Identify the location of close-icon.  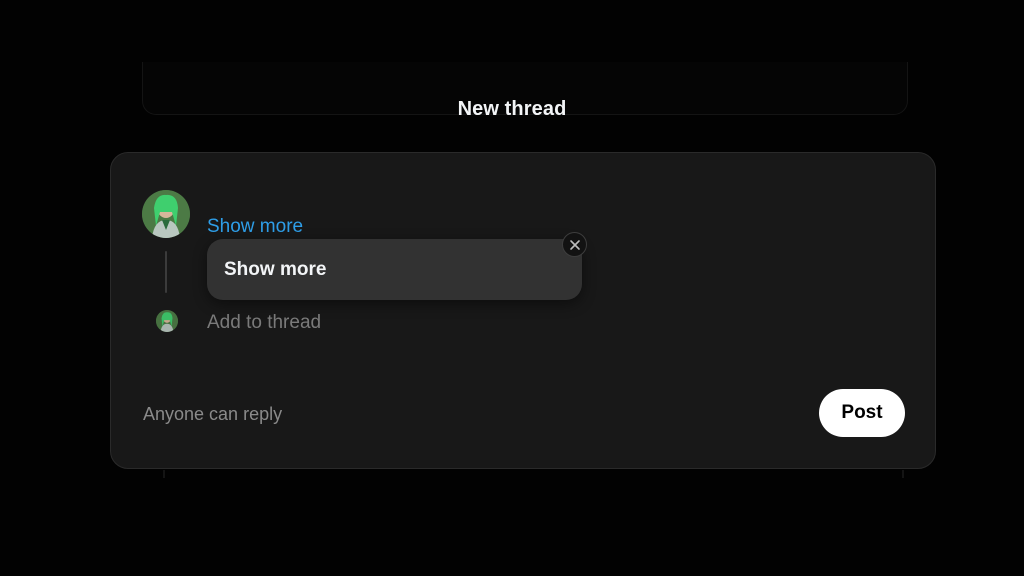
(574, 244).